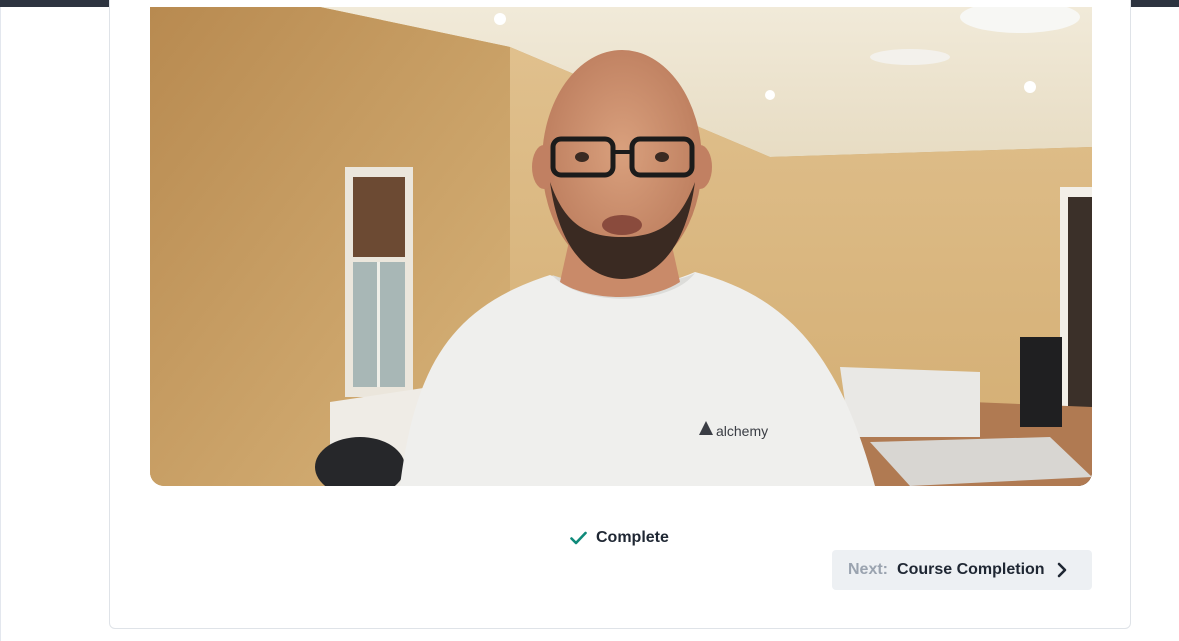 The width and height of the screenshot is (1179, 641). What do you see at coordinates (0, 324) in the screenshot?
I see `left-divider` at bounding box center [0, 324].